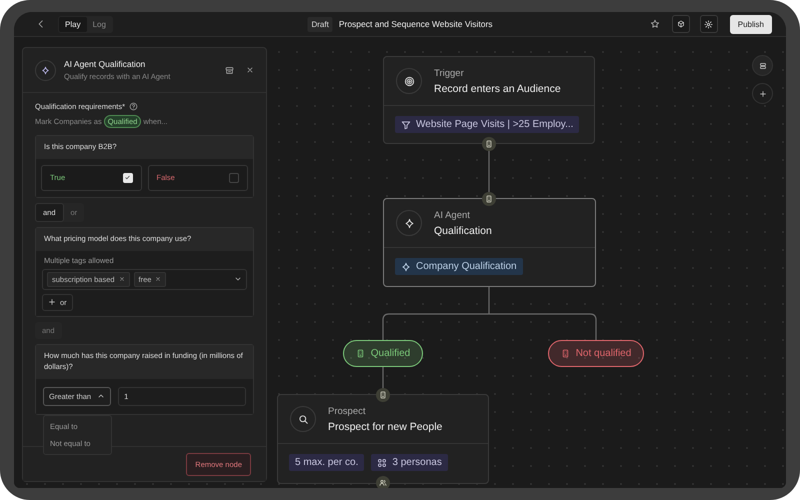 This screenshot has width=800, height=500. I want to click on search-icon, so click(303, 419).